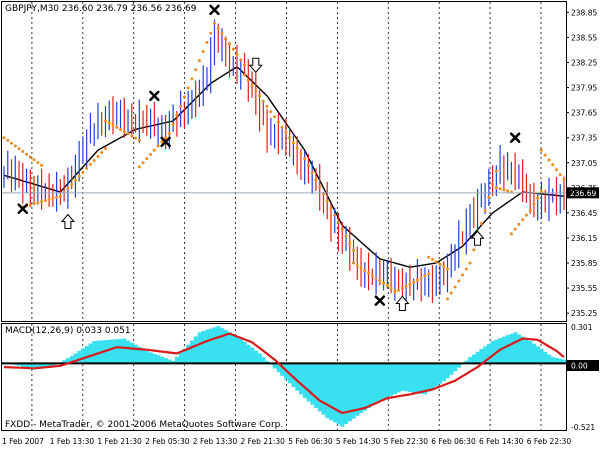 This screenshot has height=450, width=600. What do you see at coordinates (583, 427) in the screenshot?
I see `macd-tick-bottom: -0.521` at bounding box center [583, 427].